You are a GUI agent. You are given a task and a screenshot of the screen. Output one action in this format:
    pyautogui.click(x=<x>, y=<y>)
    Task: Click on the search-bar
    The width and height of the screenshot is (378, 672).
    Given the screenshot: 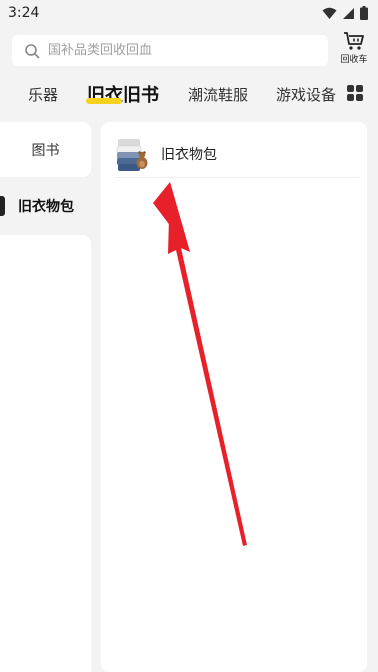 What is the action you would take?
    pyautogui.click(x=170, y=50)
    